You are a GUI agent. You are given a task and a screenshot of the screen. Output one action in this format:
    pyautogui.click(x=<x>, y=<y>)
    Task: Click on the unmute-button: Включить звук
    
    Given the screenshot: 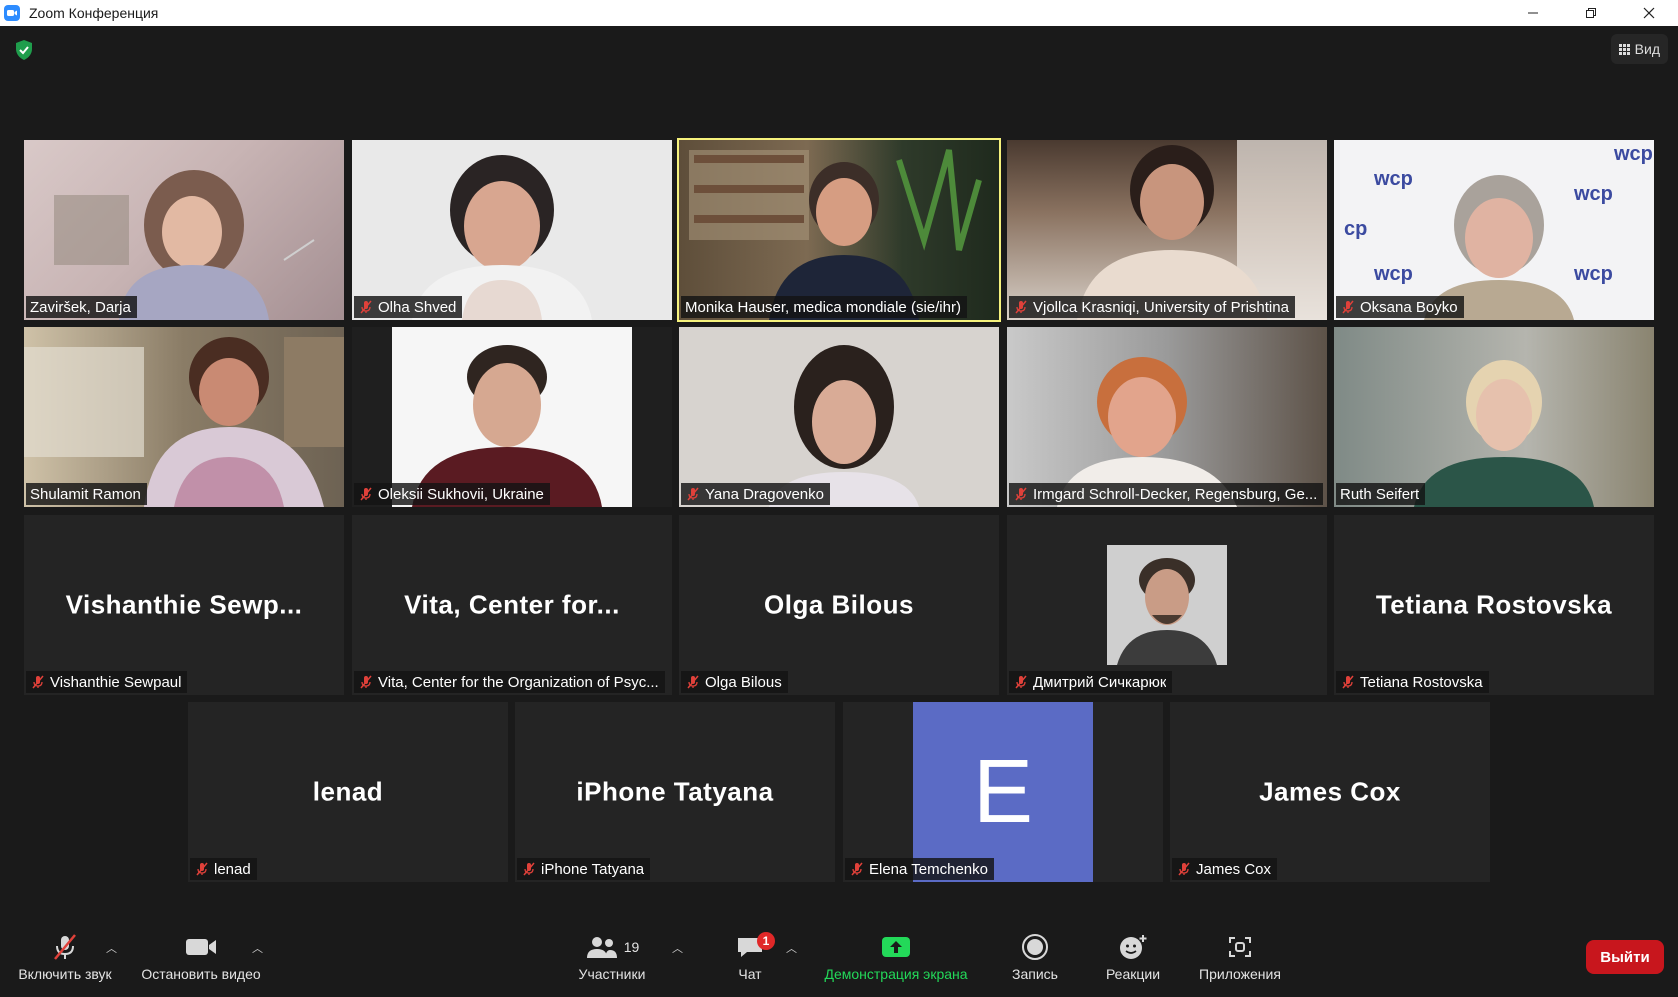 What is the action you would take?
    pyautogui.click(x=65, y=962)
    